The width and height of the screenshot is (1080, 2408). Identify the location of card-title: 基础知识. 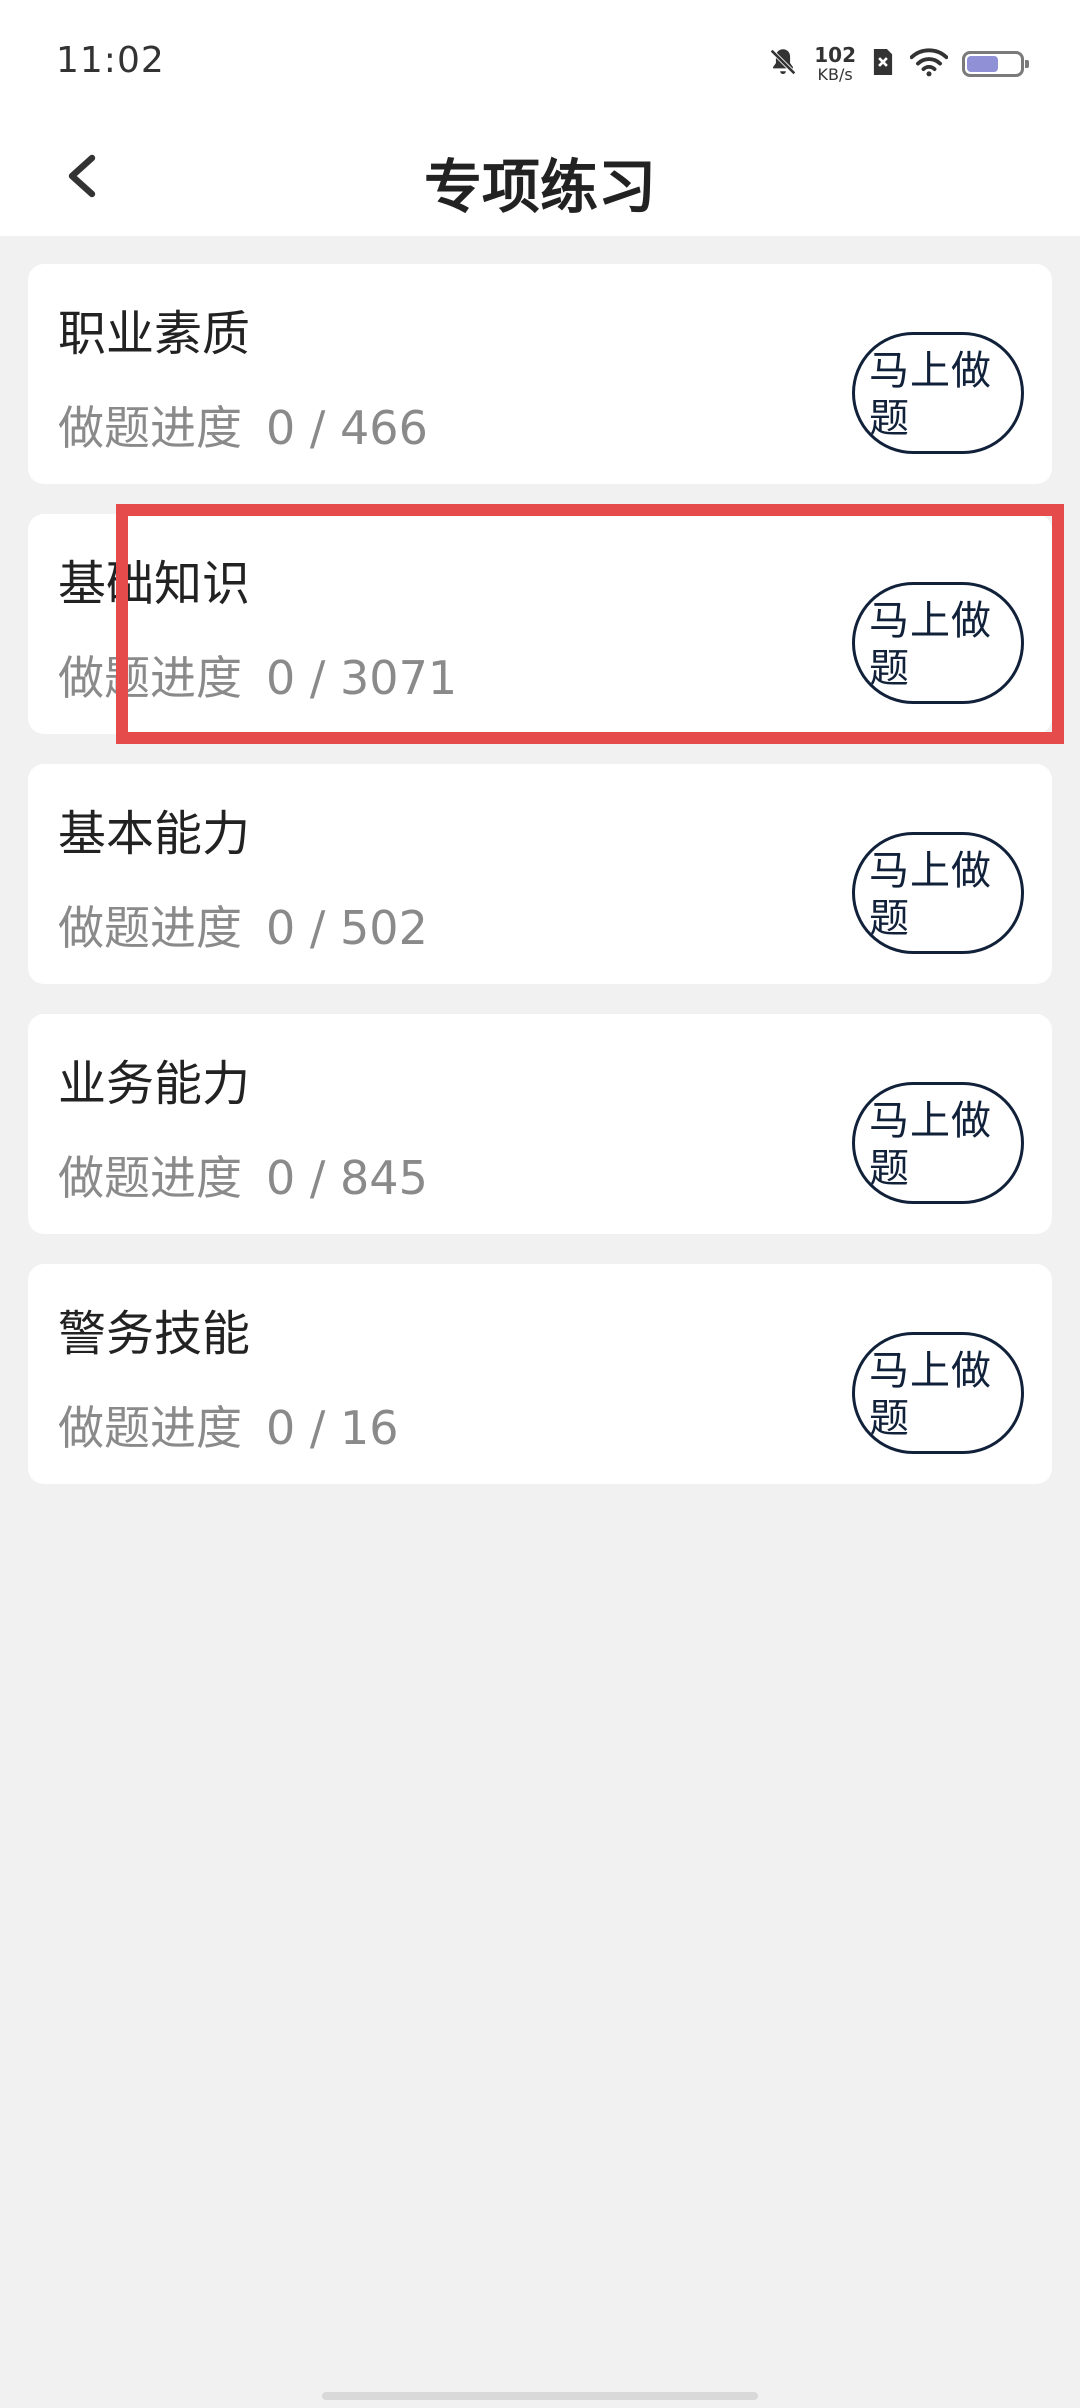
(154, 584).